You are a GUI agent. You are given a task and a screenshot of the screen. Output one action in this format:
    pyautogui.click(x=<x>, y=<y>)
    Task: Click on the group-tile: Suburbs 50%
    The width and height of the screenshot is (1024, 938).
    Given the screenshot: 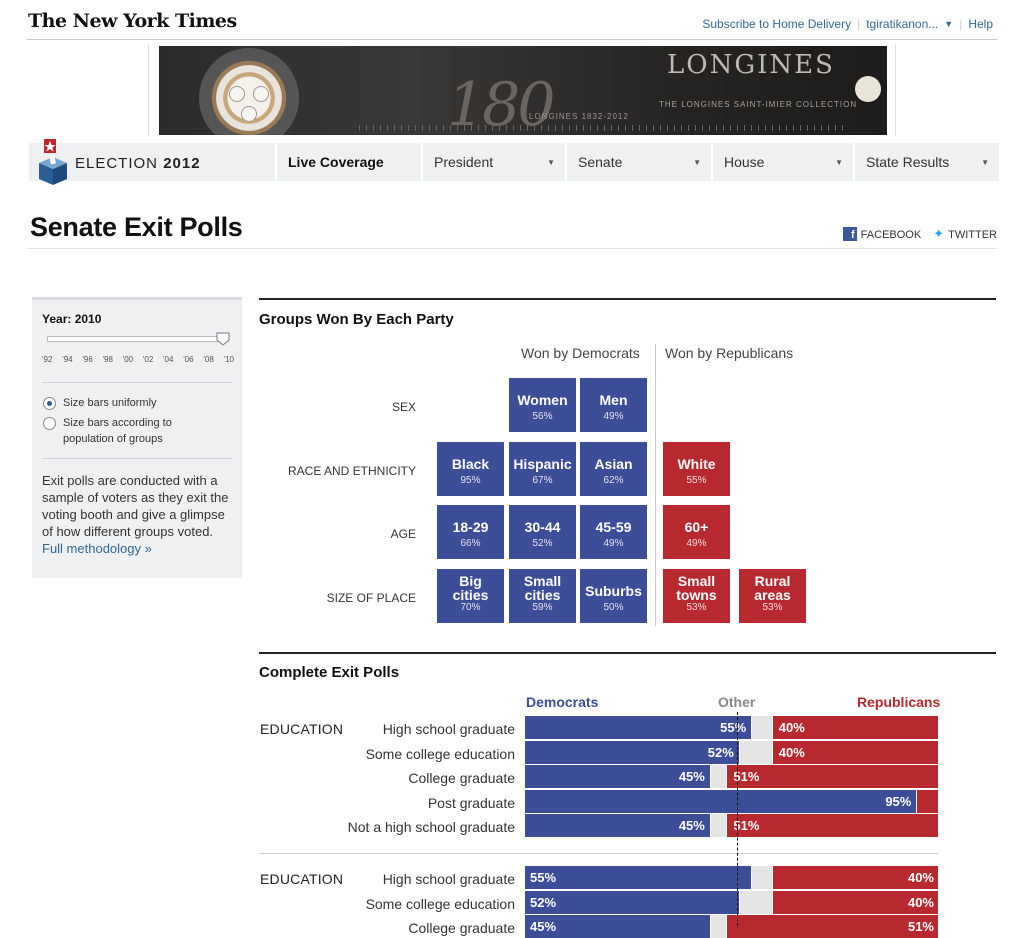 What is the action you would take?
    pyautogui.click(x=613, y=596)
    